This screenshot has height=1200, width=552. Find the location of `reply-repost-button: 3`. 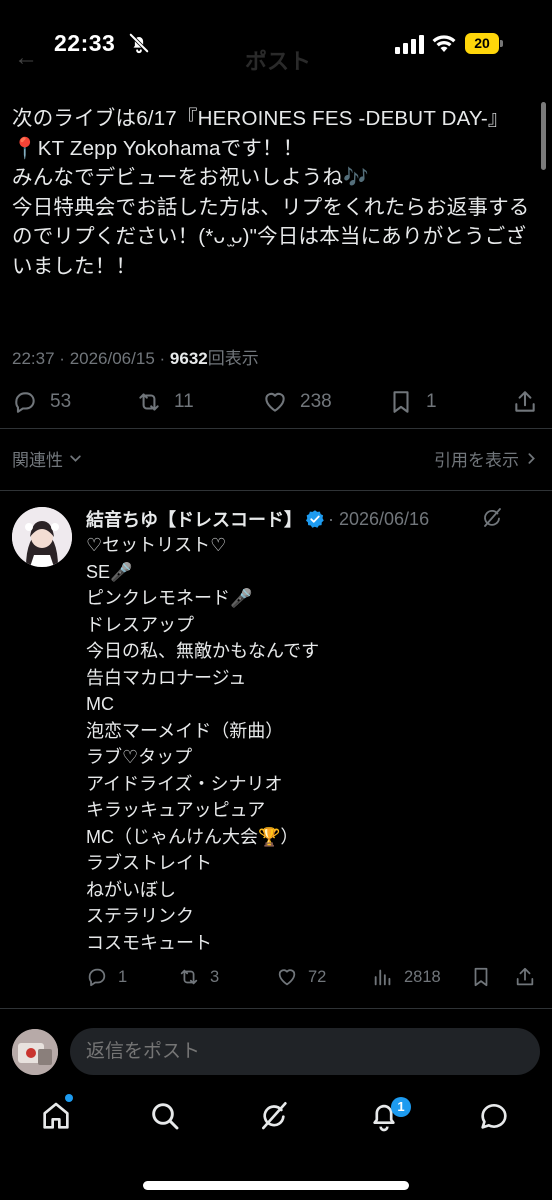

reply-repost-button: 3 is located at coordinates (198, 977).